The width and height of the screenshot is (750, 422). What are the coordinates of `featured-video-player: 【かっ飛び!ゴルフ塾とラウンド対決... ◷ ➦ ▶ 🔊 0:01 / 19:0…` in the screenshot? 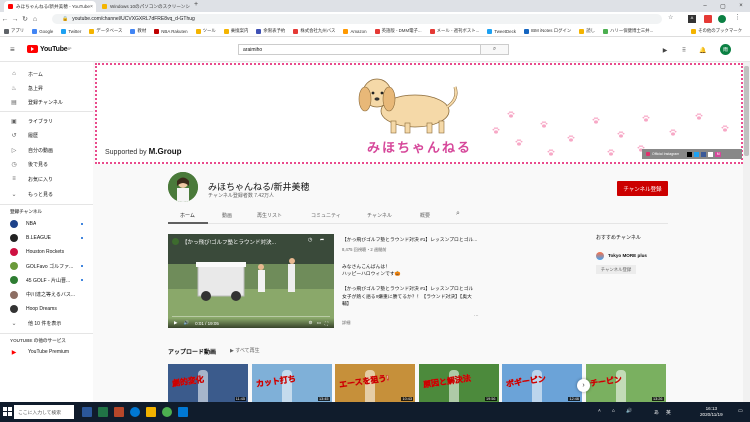 It's located at (251, 281).